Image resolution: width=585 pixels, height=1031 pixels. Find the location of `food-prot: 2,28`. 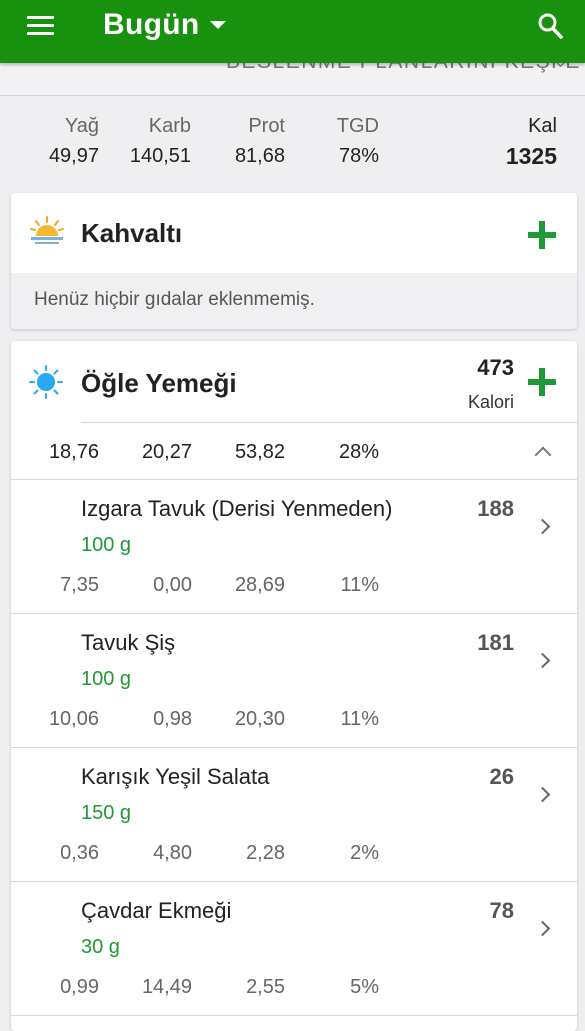

food-prot: 2,28 is located at coordinates (265, 853).